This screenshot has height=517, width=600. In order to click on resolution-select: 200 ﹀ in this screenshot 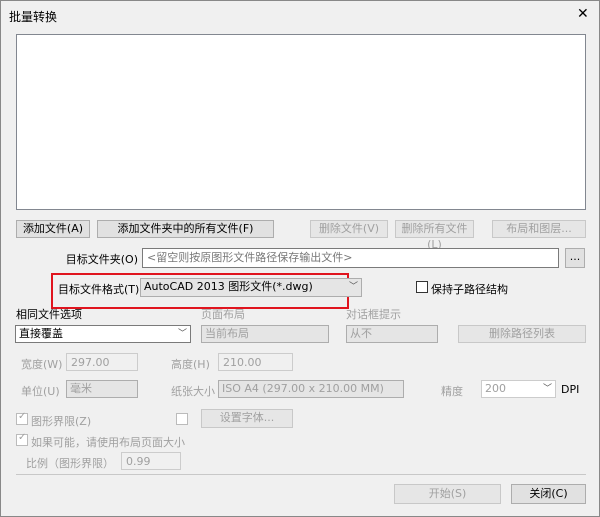, I will do `click(518, 389)`.